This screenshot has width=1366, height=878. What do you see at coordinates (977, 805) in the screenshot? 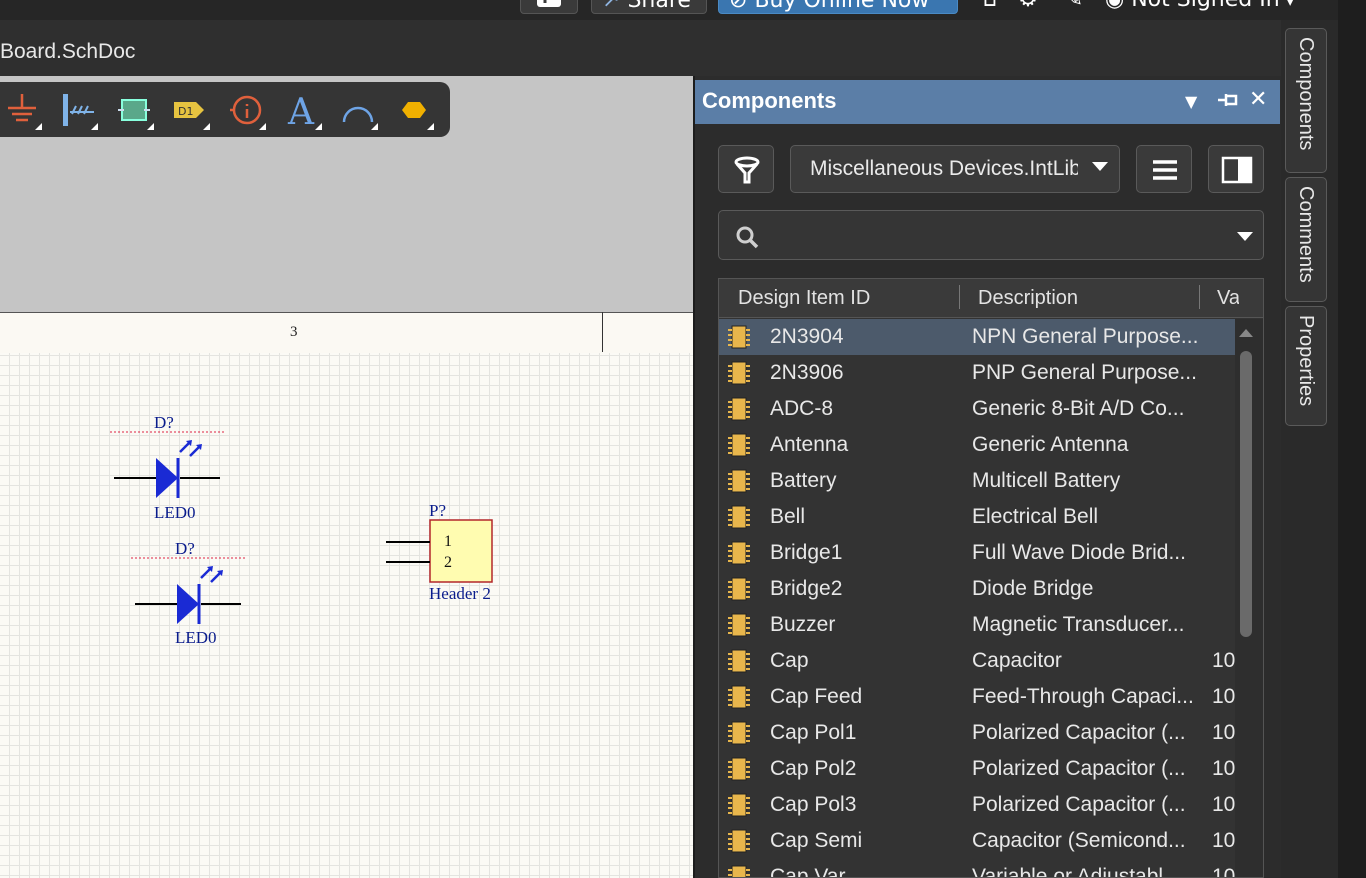
I see `table-row: Cap Pol3 Polarized Capacitor (... 10` at bounding box center [977, 805].